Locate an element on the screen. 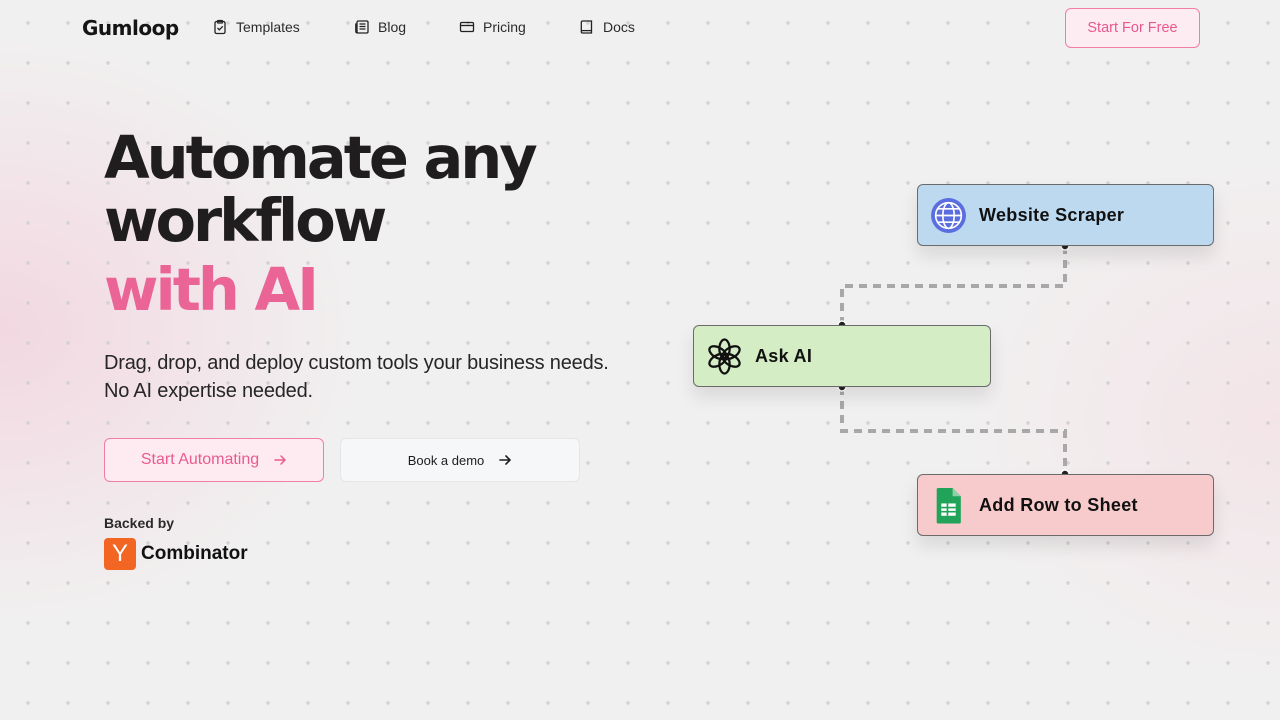 This screenshot has width=1280, height=720. newspaper-icon is located at coordinates (362, 27).